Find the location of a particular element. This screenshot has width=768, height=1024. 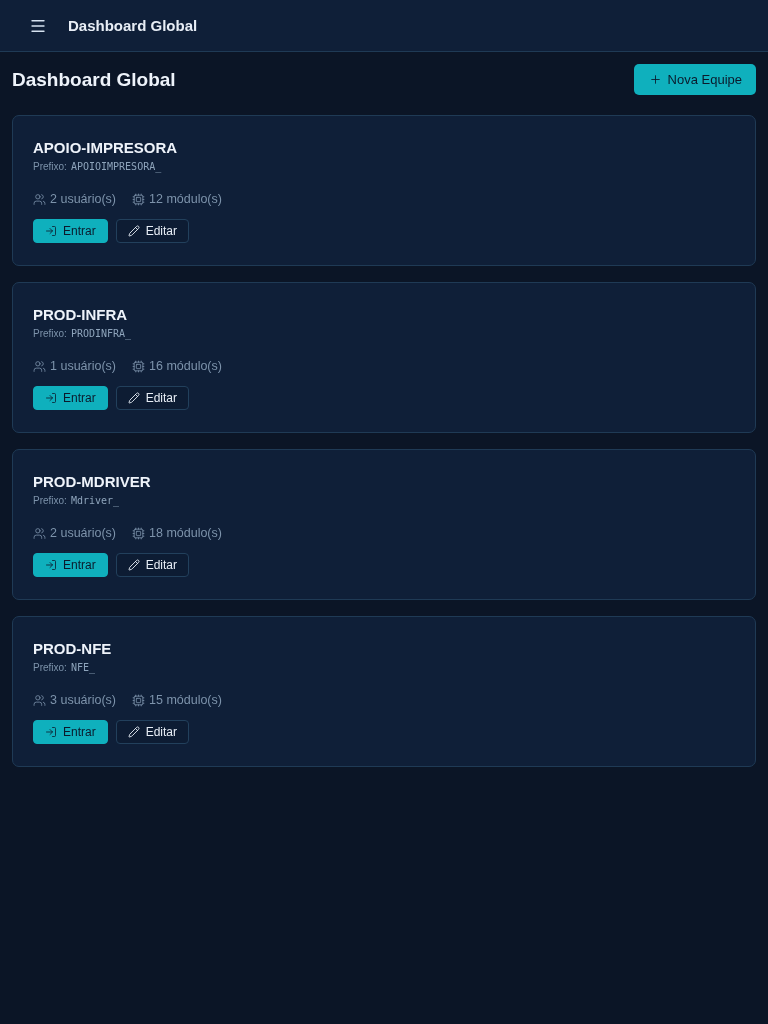

team-name: PROD-NFE is located at coordinates (73, 649).